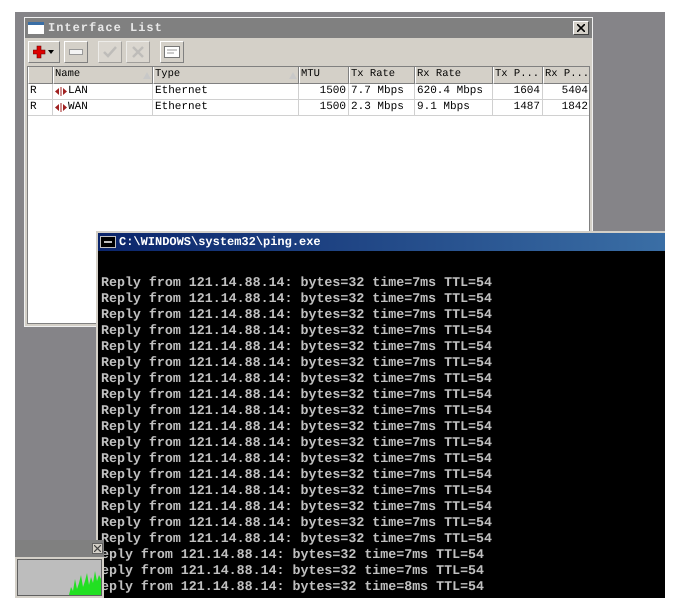 The width and height of the screenshot is (697, 598). Describe the element at coordinates (78, 107) in the screenshot. I see `table-cell: WAN` at that location.